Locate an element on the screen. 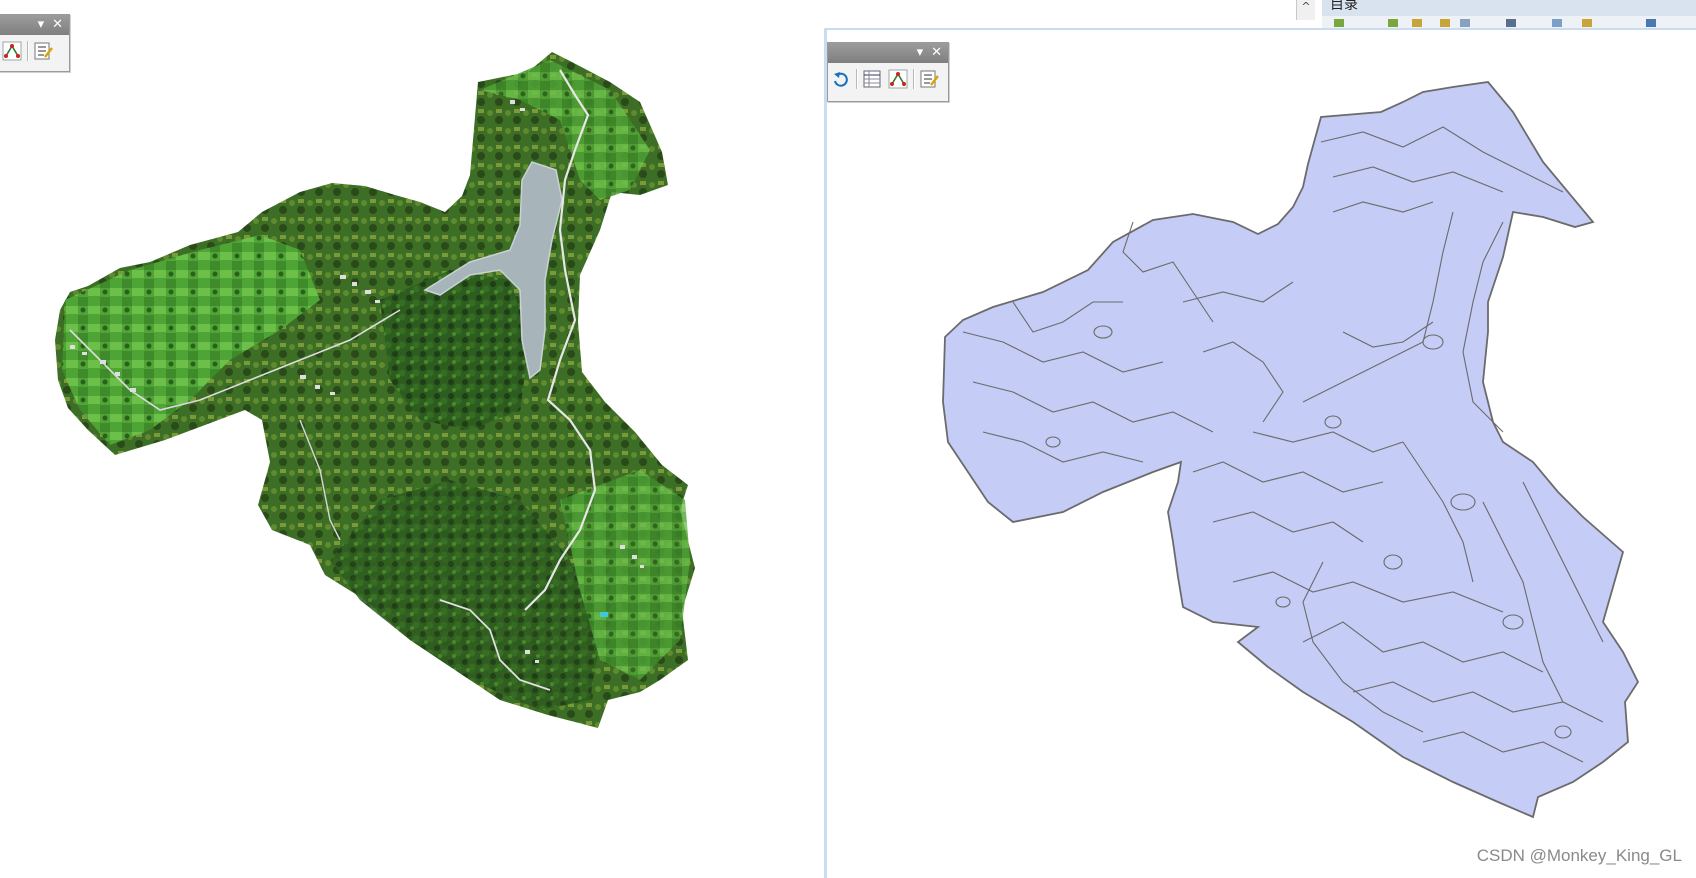  catalog-toolbar is located at coordinates (1509, 22).